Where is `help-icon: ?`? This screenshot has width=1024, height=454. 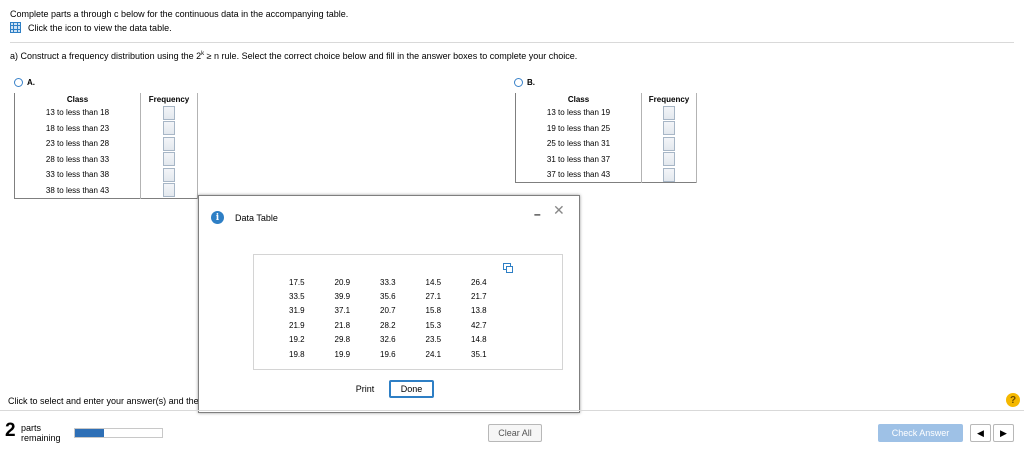 help-icon: ? is located at coordinates (1013, 400).